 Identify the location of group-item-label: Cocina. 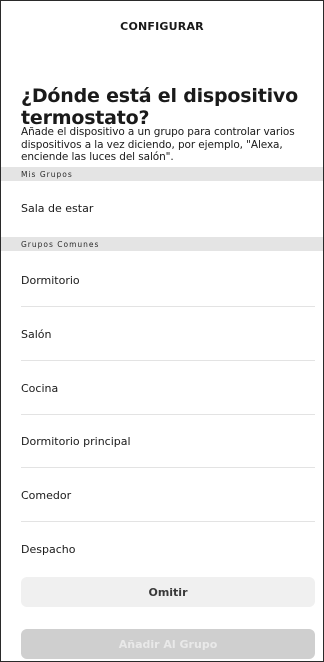
(40, 388).